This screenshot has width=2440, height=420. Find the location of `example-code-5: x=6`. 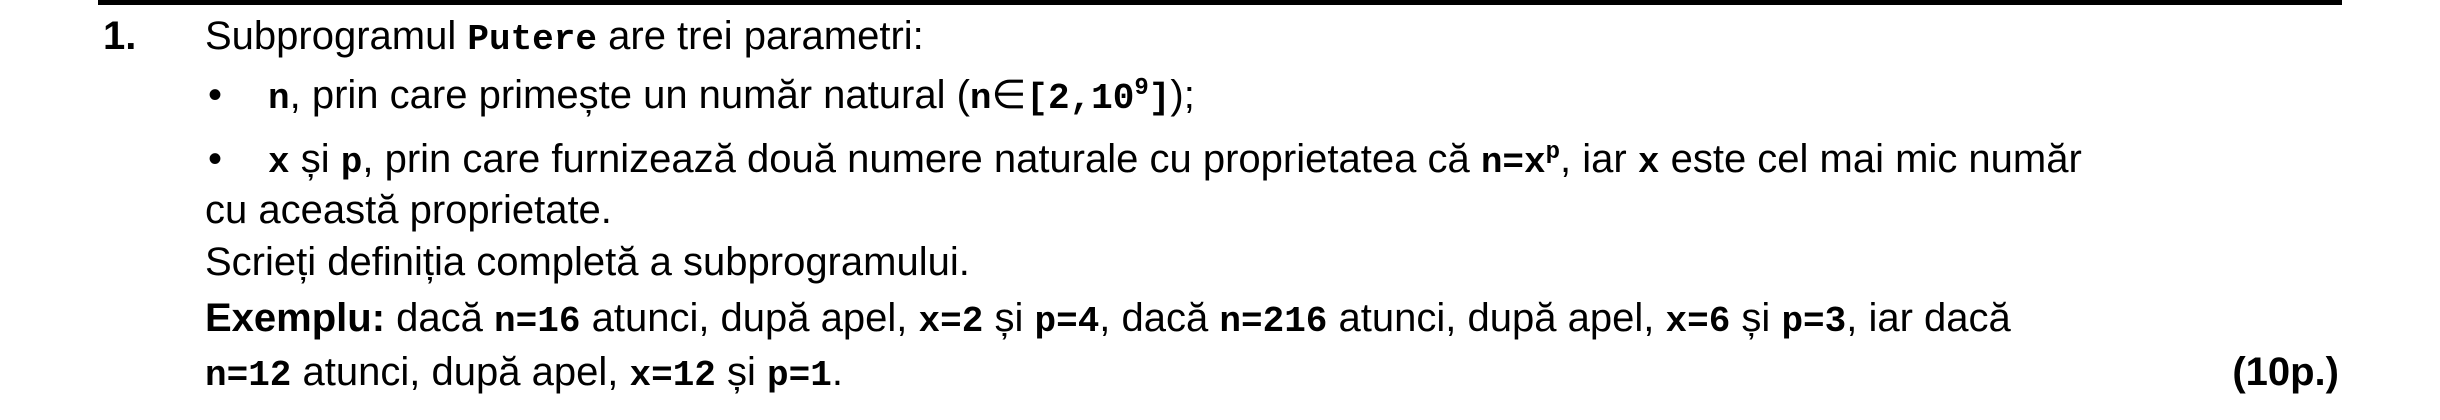

example-code-5: x=6 is located at coordinates (1698, 321).